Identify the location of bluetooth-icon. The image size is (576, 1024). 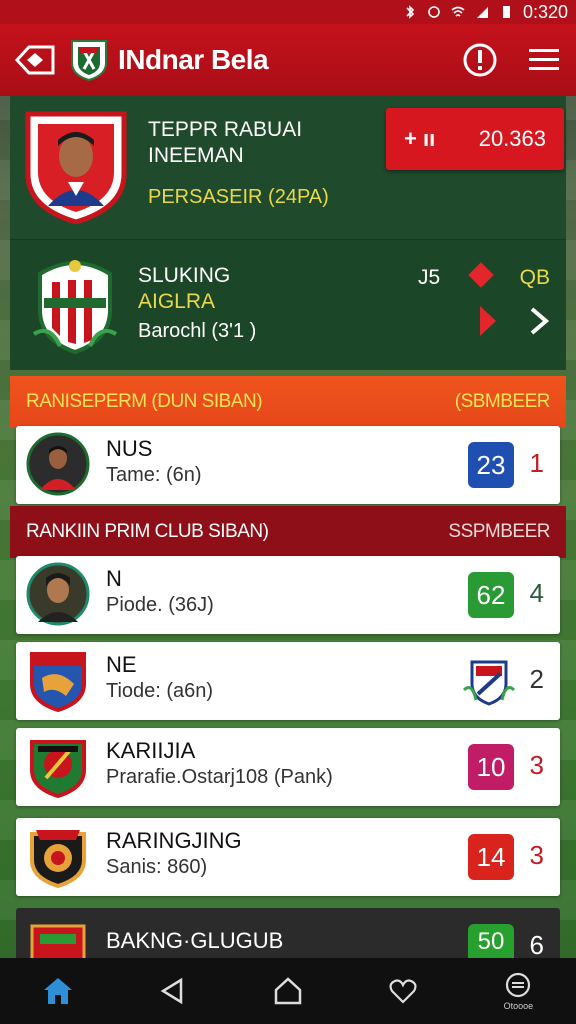
(410, 12).